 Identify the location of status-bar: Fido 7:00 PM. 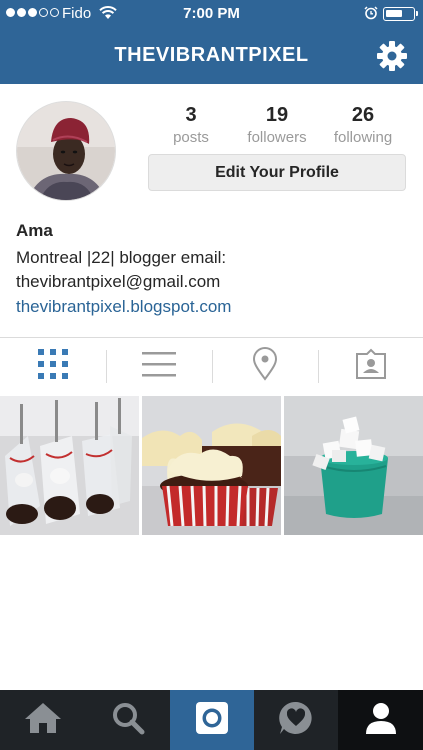
(211, 14).